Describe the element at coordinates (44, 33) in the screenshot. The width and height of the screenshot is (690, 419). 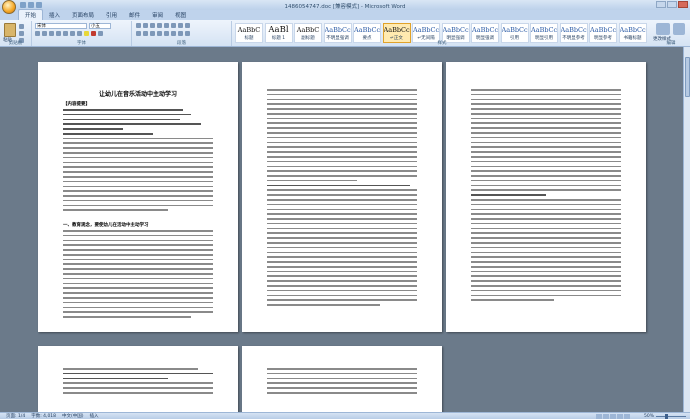
I see `italic-icon` at that location.